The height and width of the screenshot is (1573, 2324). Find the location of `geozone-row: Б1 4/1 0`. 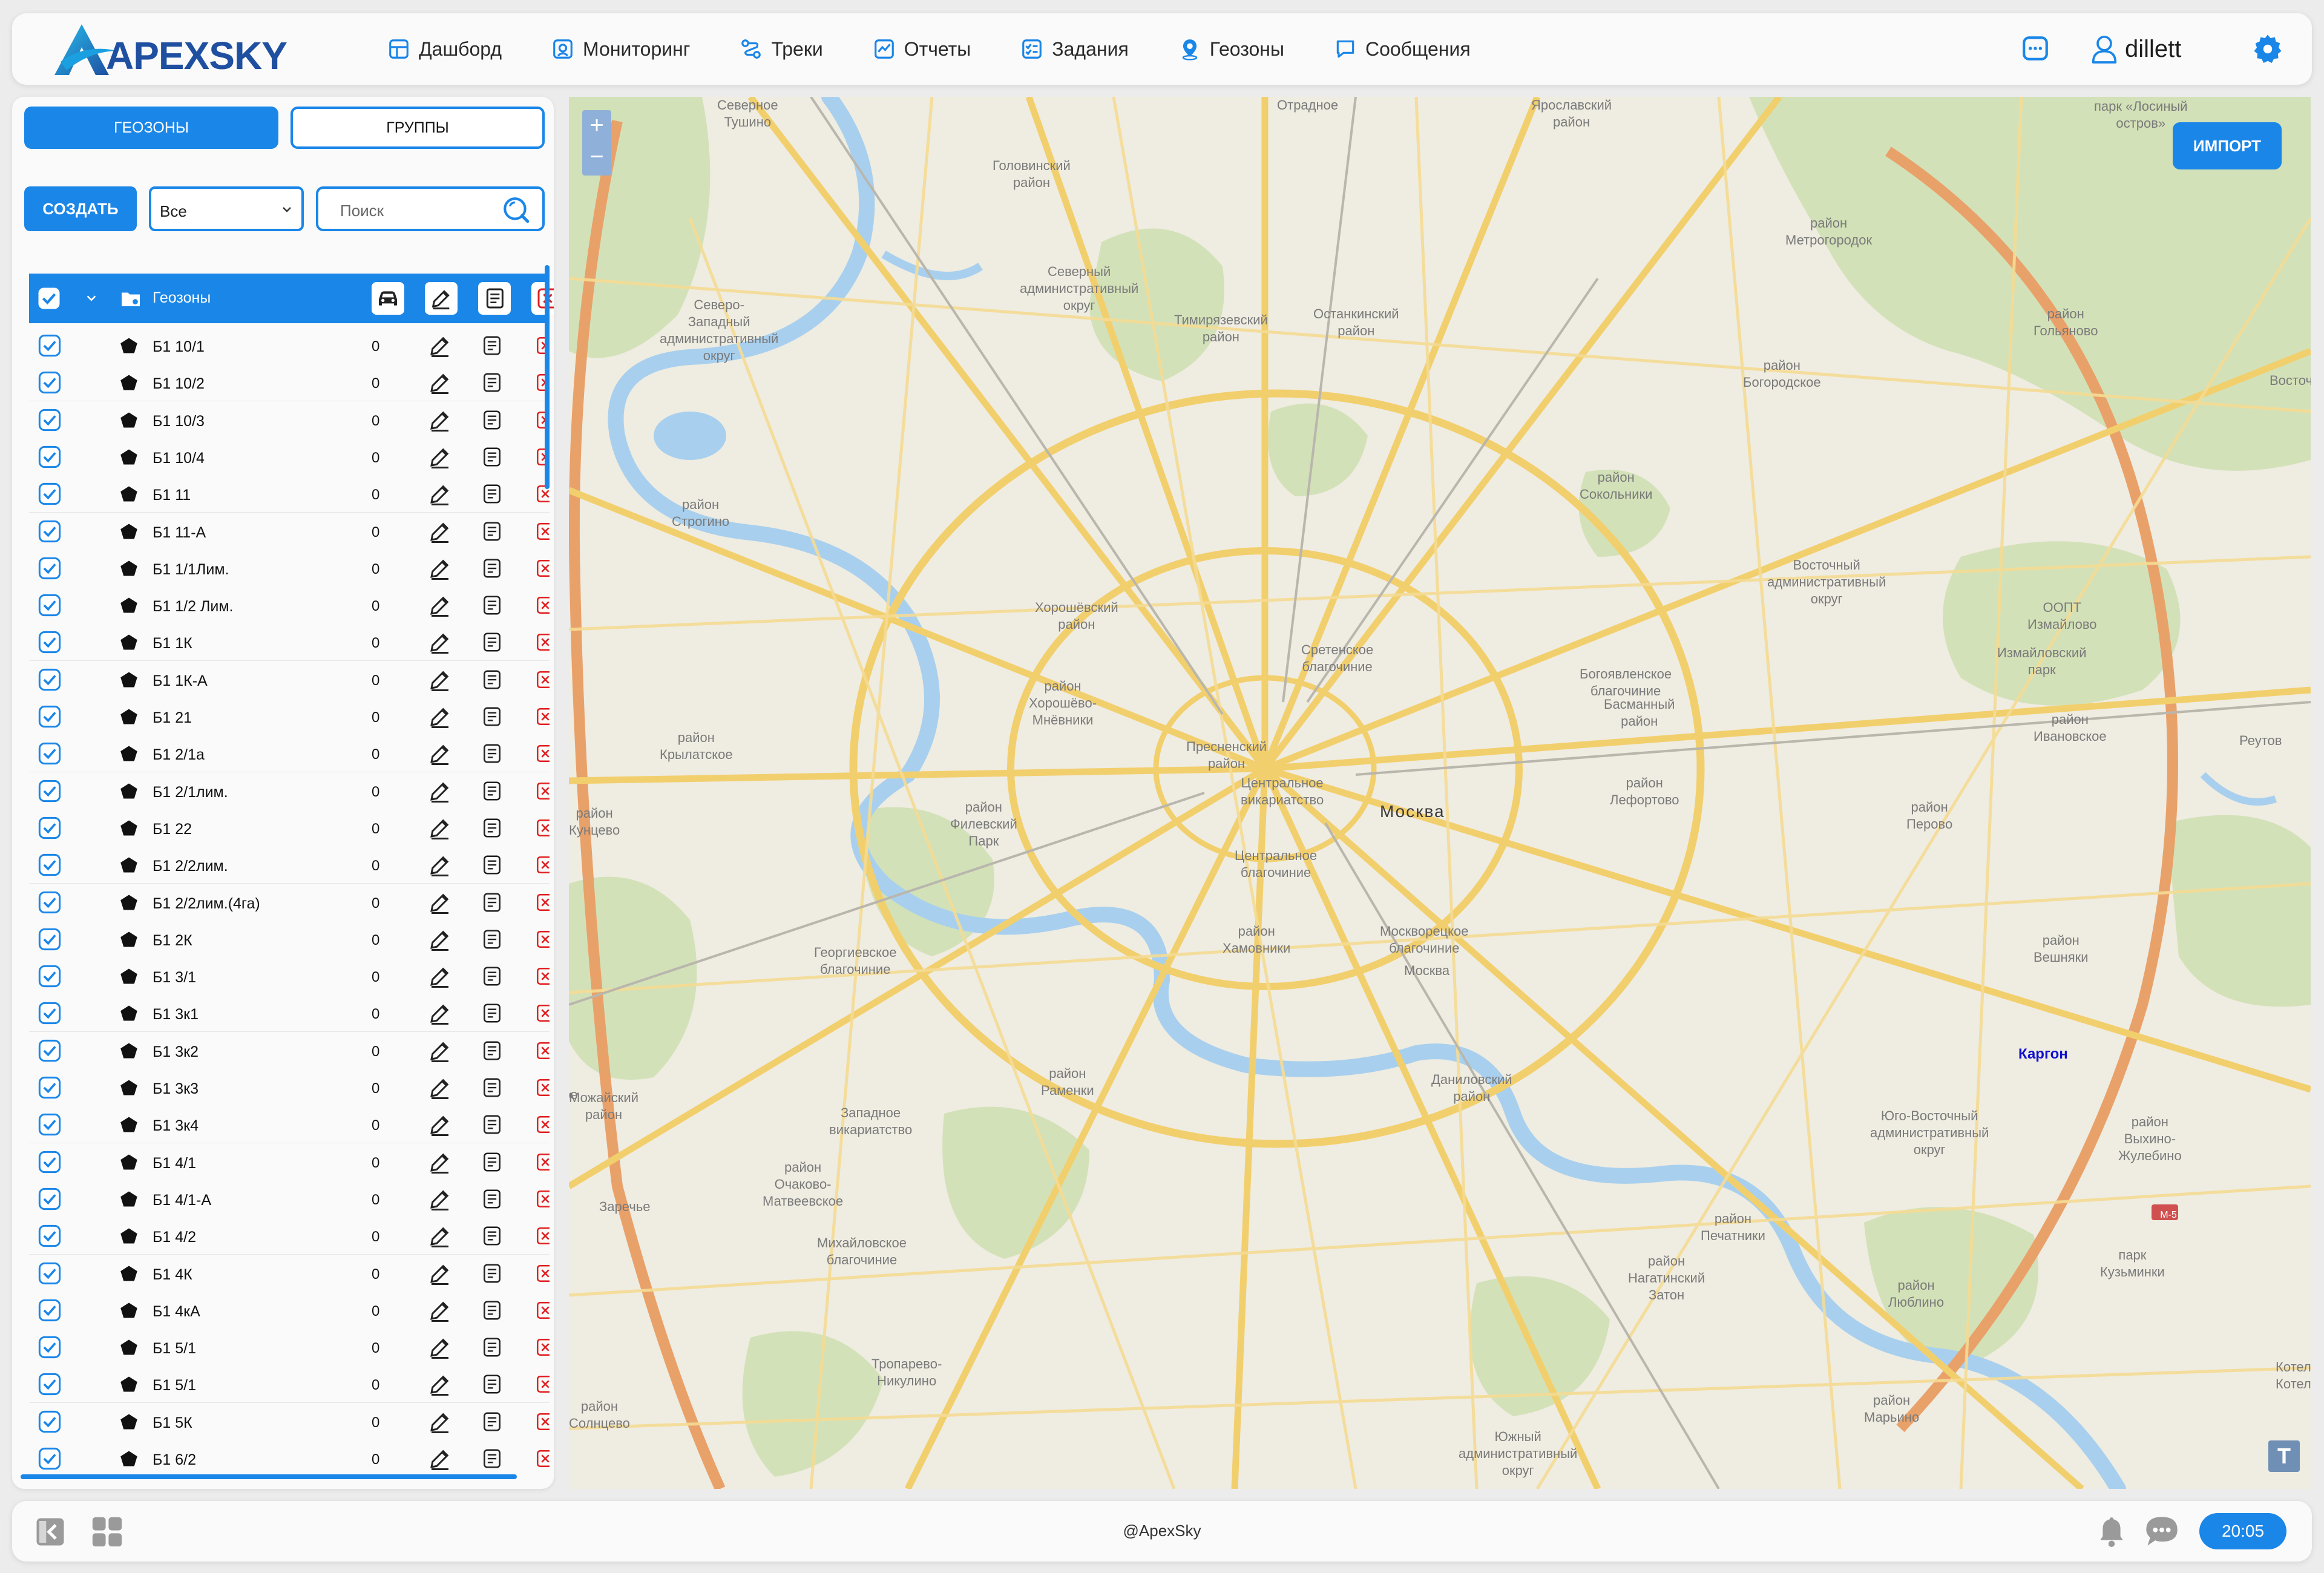

geozone-row: Б1 4/1 0 is located at coordinates (289, 1162).